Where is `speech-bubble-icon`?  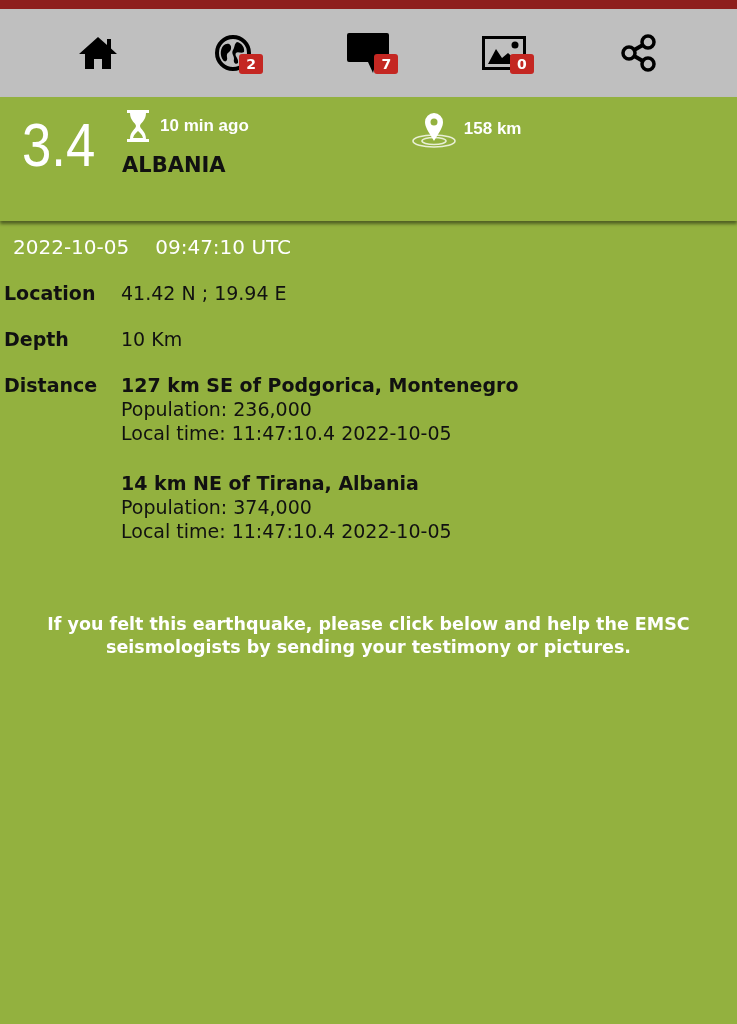 speech-bubble-icon is located at coordinates (368, 53).